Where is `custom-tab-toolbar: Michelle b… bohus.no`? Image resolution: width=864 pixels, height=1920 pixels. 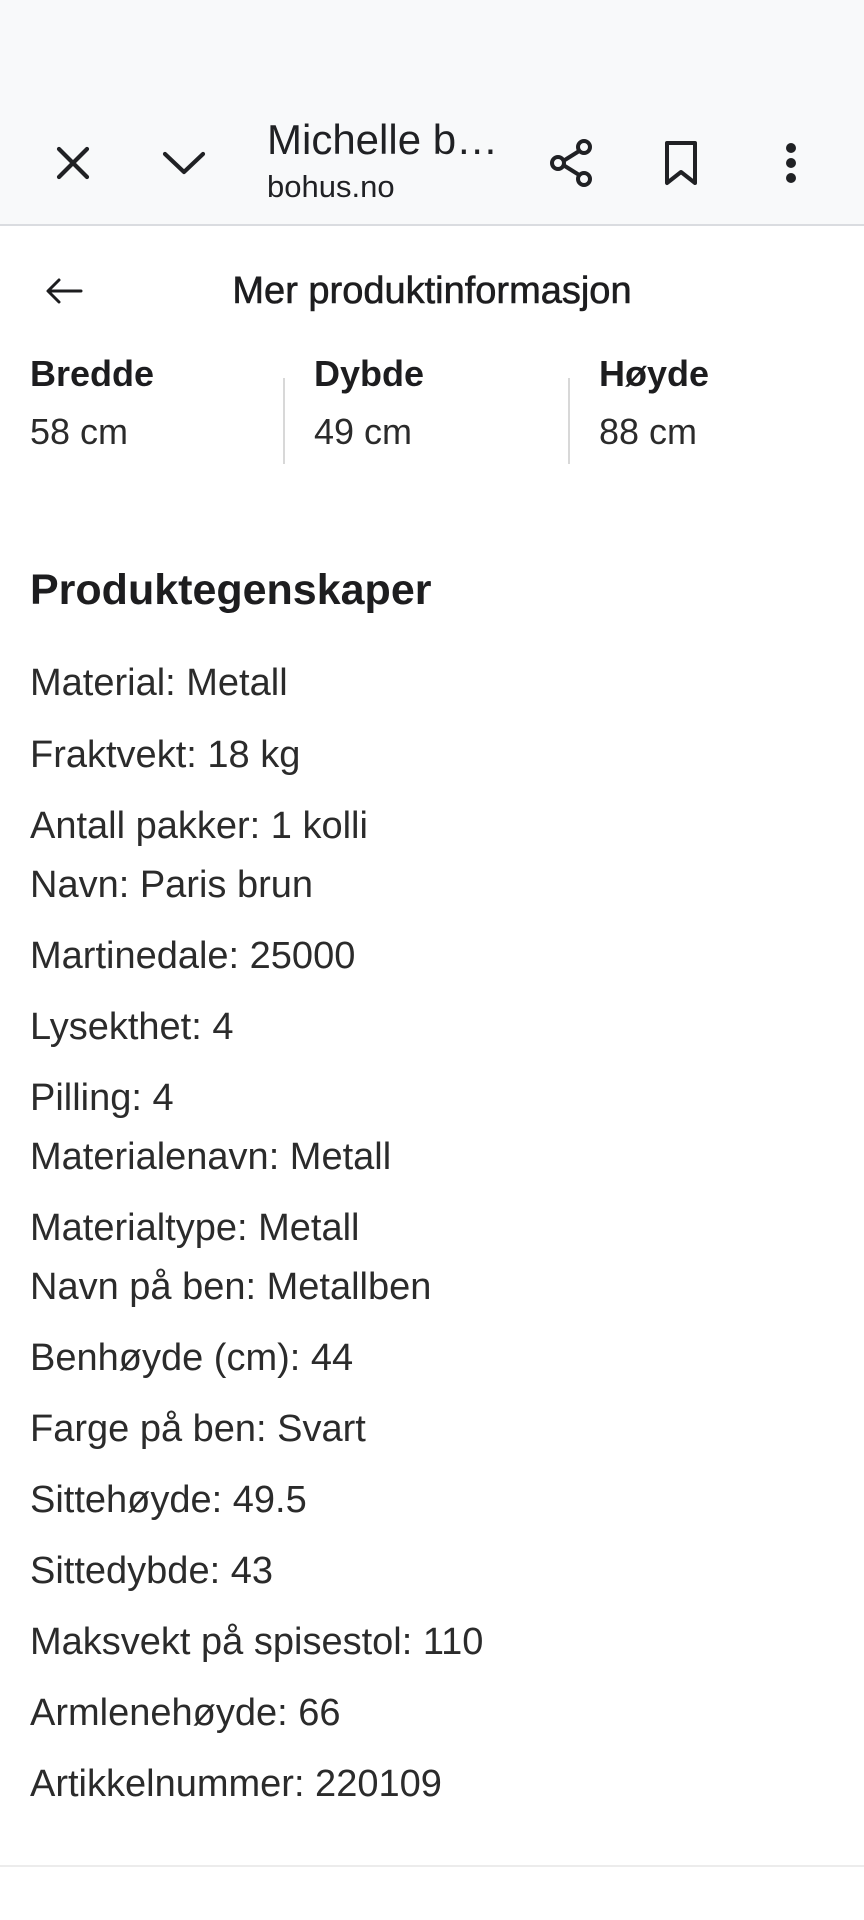
custom-tab-toolbar: Michelle b… bohus.no is located at coordinates (432, 163).